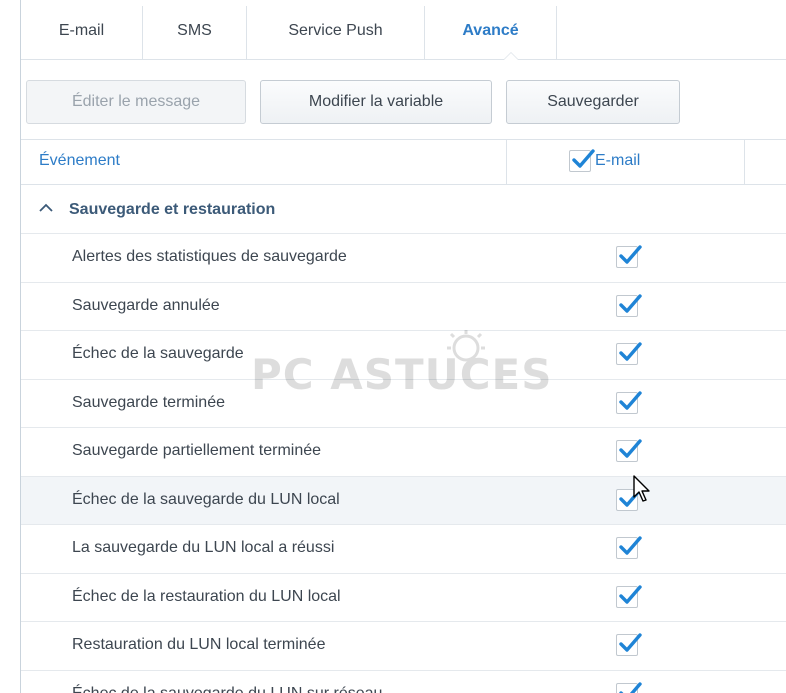 The image size is (786, 693). What do you see at coordinates (618, 160) in the screenshot?
I see `column-header-email-label: E-mail` at bounding box center [618, 160].